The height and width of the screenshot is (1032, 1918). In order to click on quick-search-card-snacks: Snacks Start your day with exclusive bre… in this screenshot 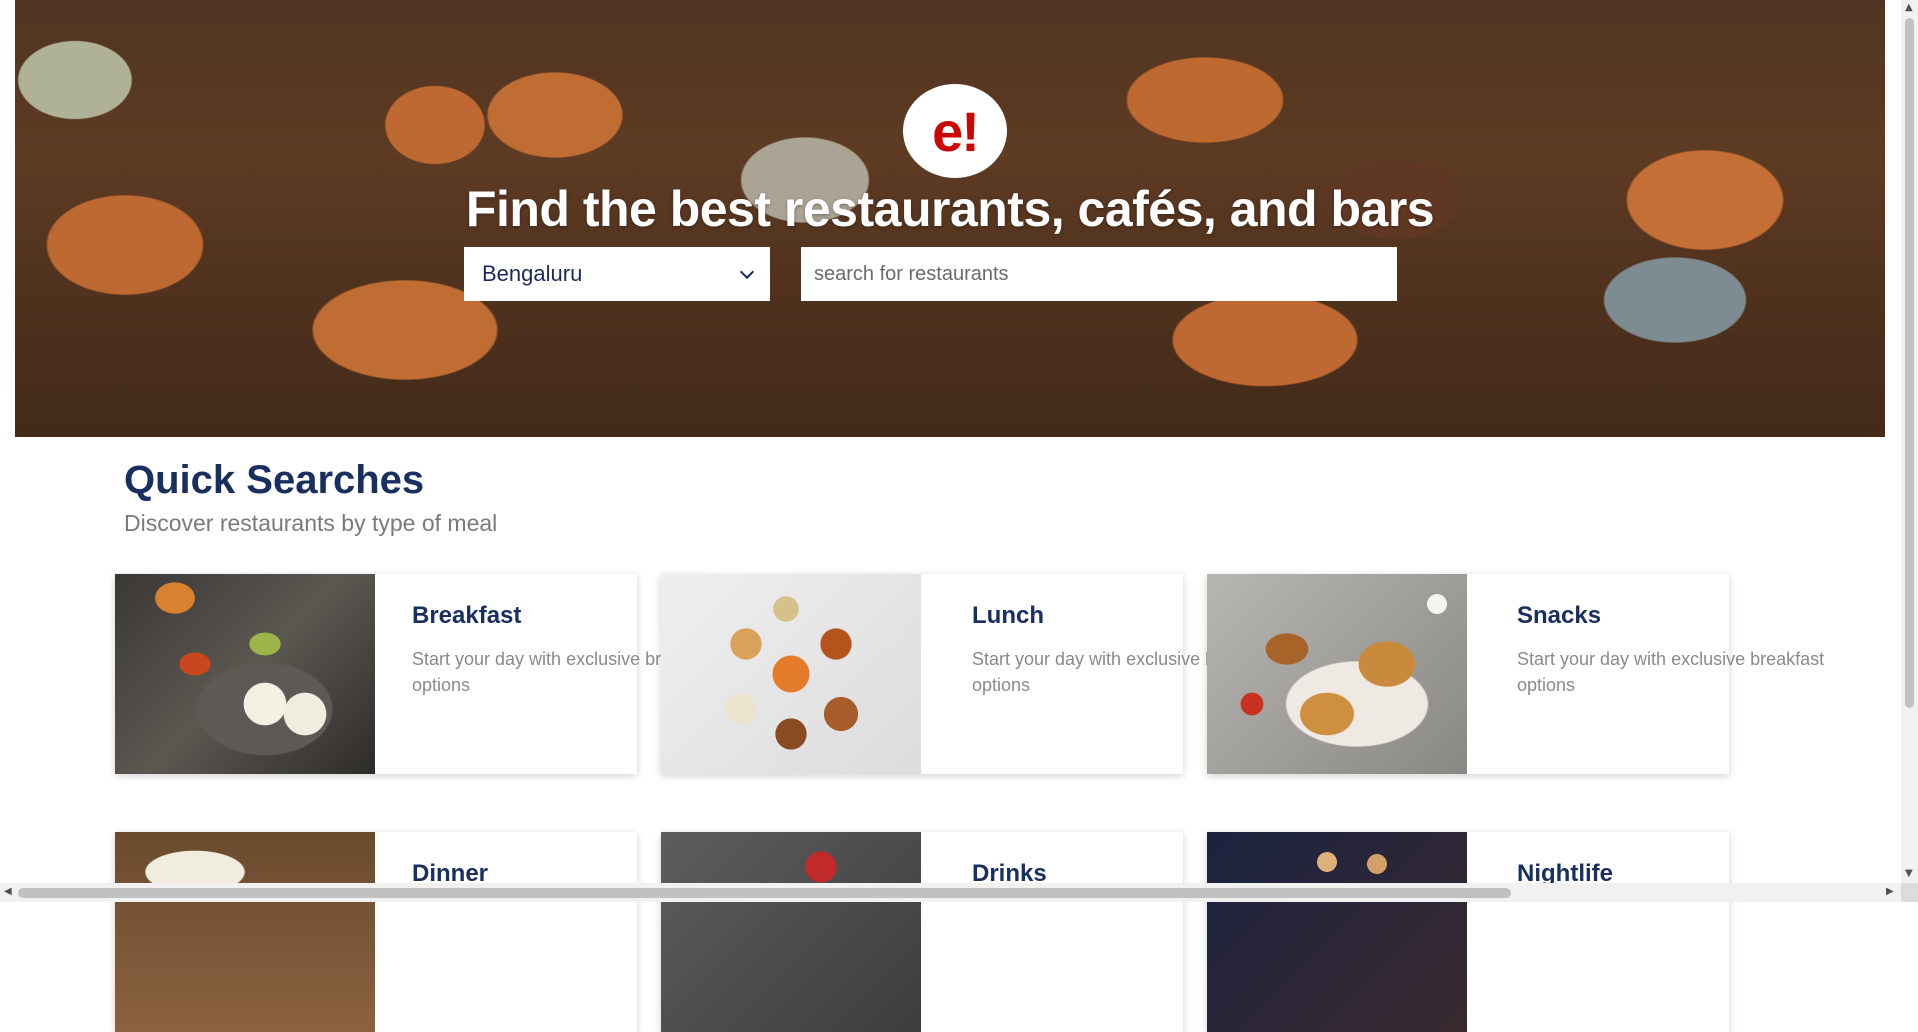, I will do `click(1515, 674)`.